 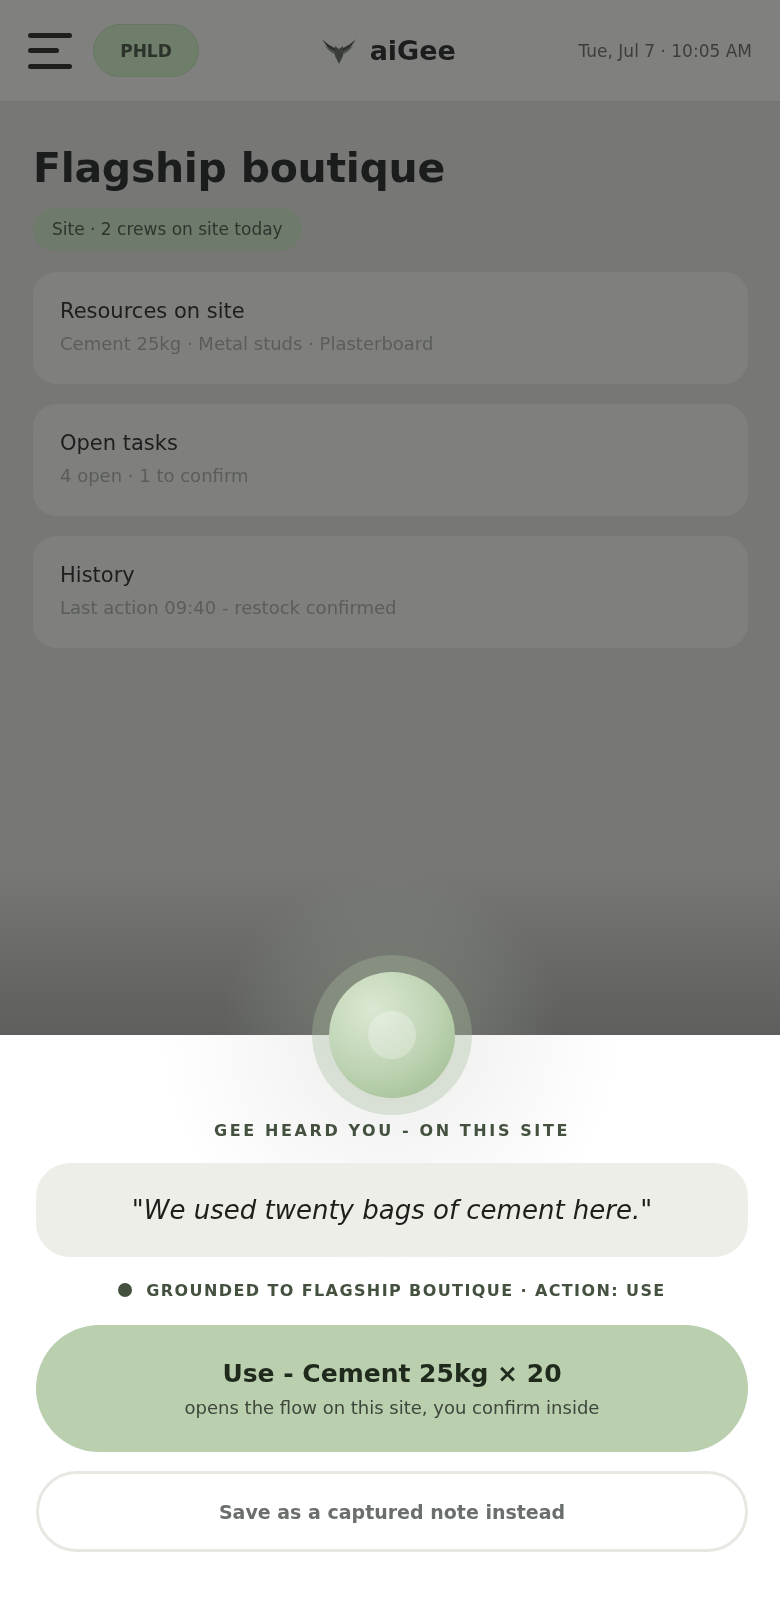 What do you see at coordinates (98, 575) in the screenshot?
I see `card-title: History` at bounding box center [98, 575].